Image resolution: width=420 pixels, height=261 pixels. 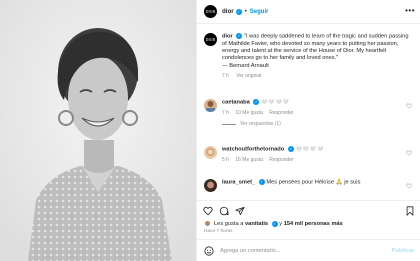 I want to click on caption-avatar: DIOR, so click(x=210, y=39).